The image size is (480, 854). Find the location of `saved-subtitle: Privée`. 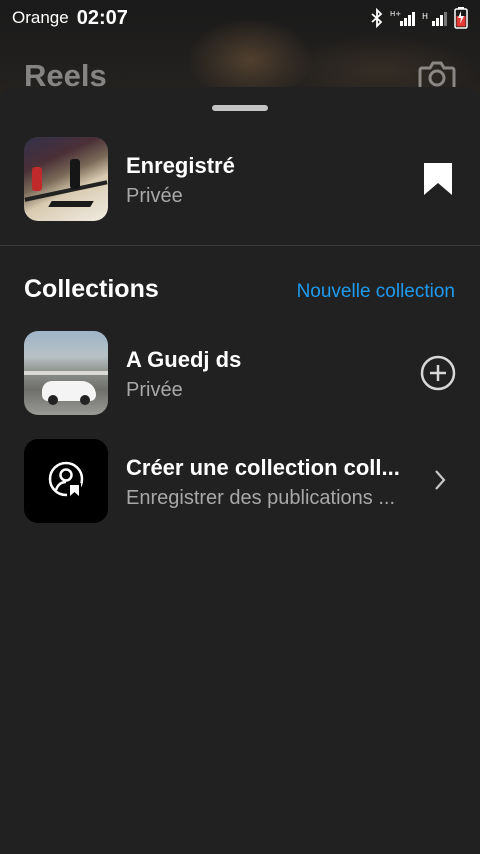

saved-subtitle: Privée is located at coordinates (154, 196).